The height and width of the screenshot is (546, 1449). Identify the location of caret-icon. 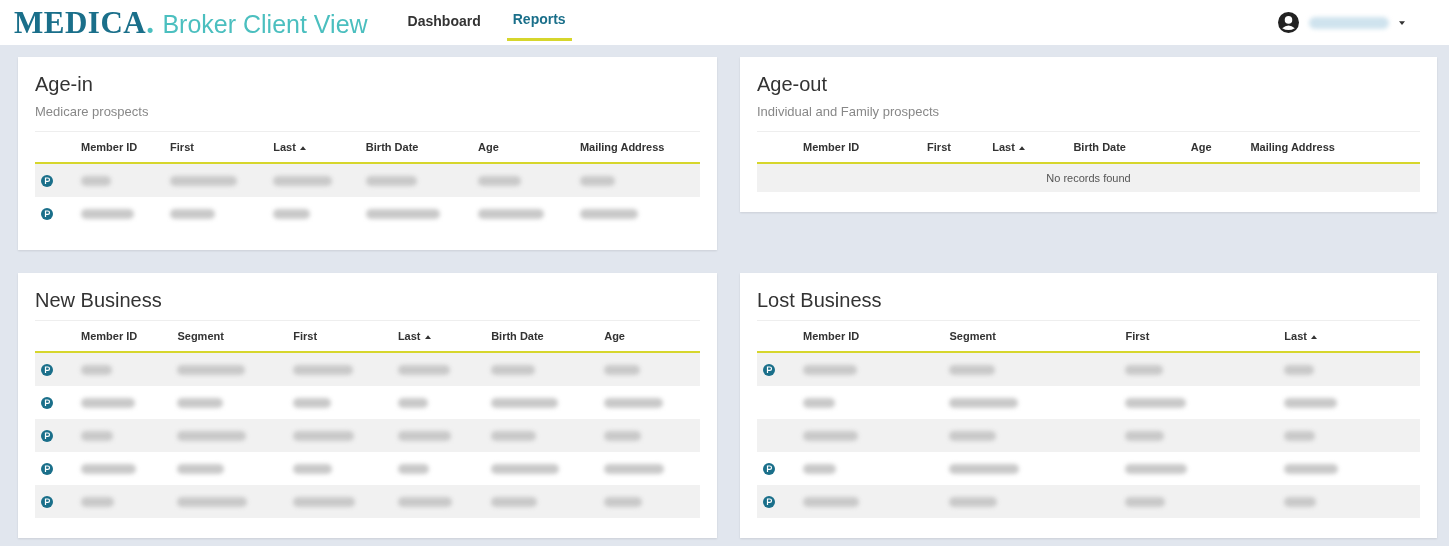
(1402, 22).